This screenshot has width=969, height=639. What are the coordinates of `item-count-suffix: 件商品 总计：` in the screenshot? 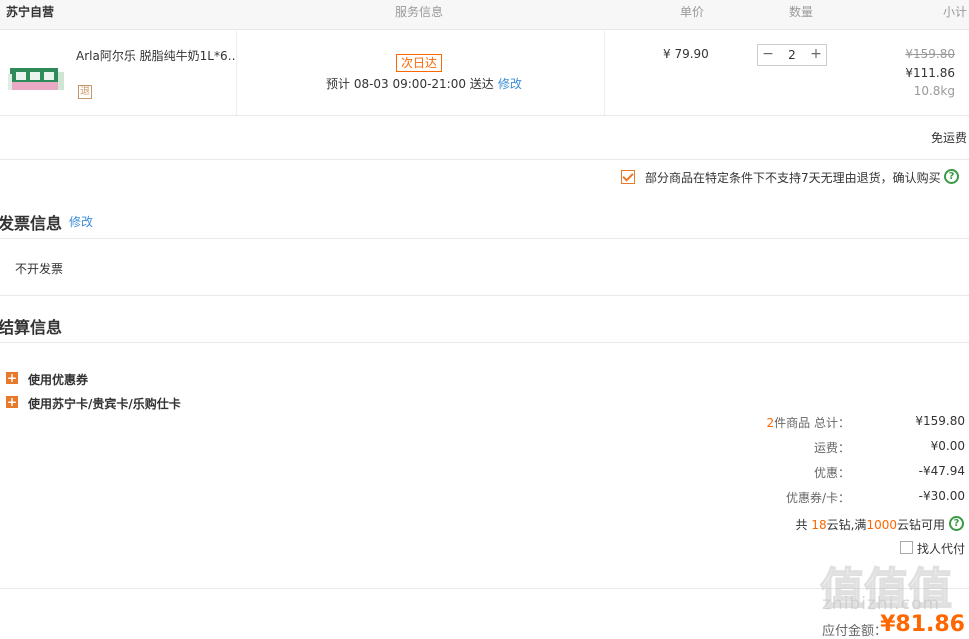 It's located at (812, 423).